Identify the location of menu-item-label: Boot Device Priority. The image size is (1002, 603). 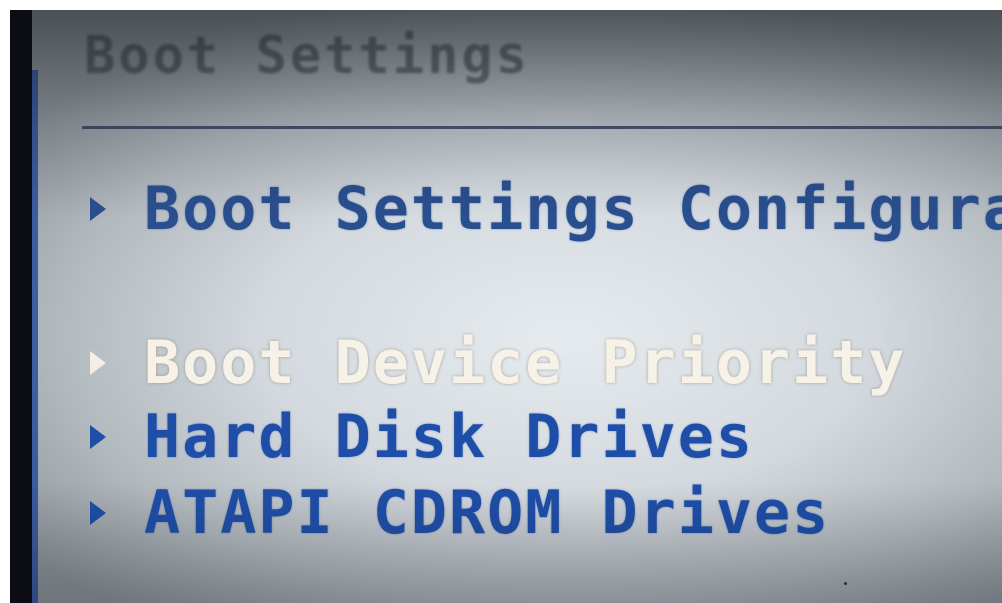
(525, 363).